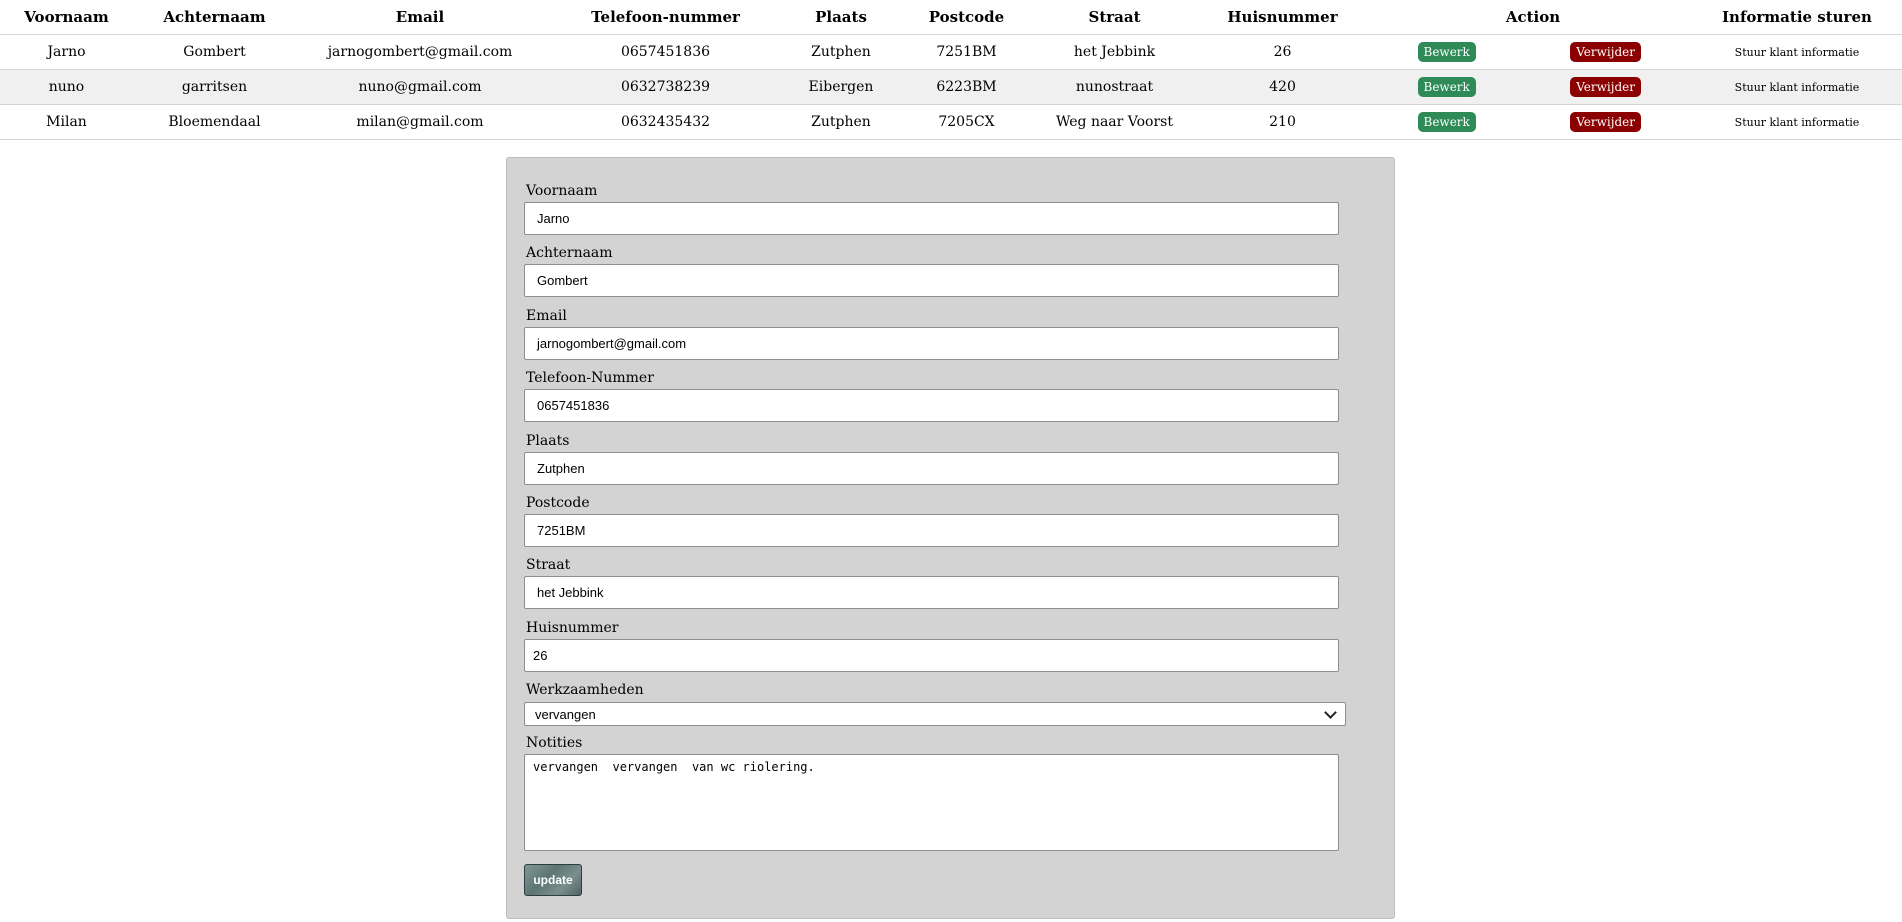 The image size is (1902, 922). What do you see at coordinates (966, 17) in the screenshot?
I see `header-postcode: Postcode` at bounding box center [966, 17].